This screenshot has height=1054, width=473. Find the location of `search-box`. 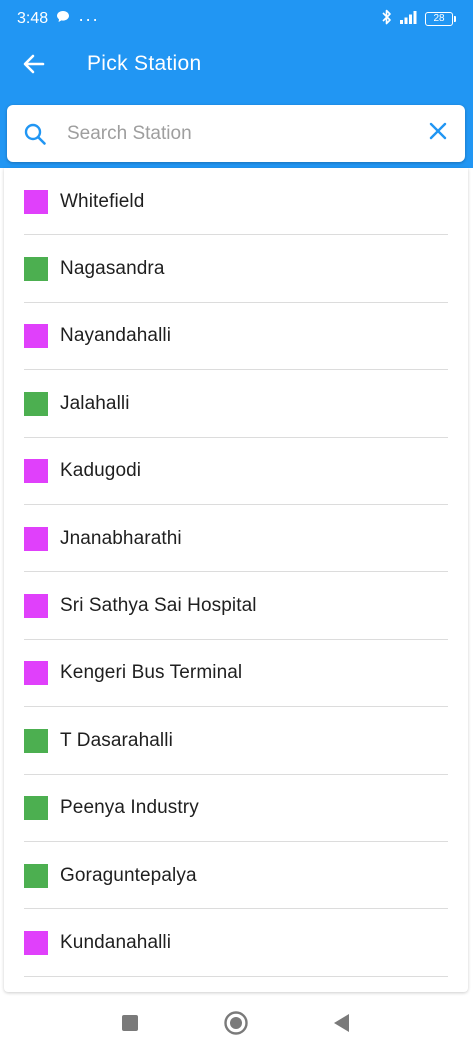

search-box is located at coordinates (236, 133).